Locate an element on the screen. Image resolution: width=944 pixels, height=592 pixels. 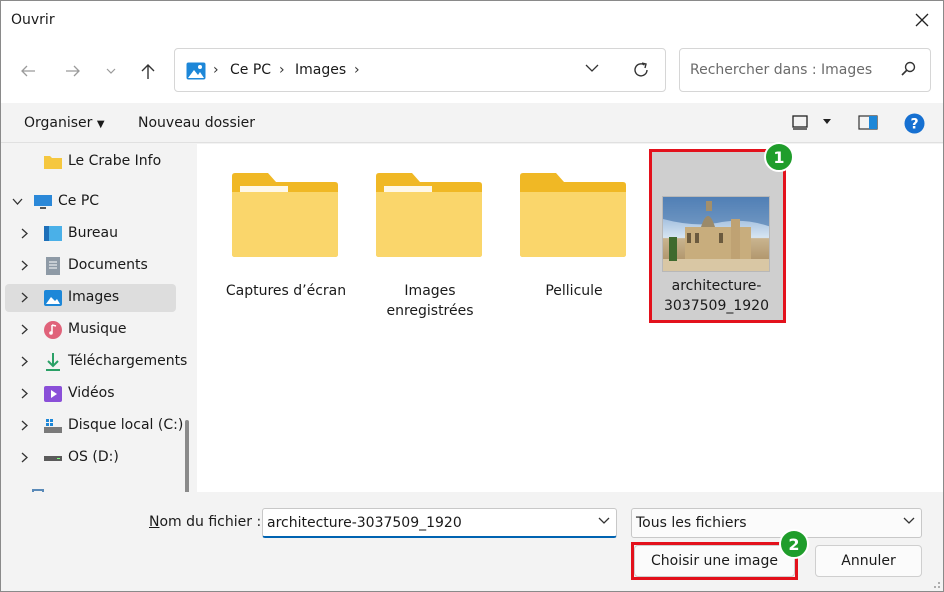
close-icon is located at coordinates (922, 20).